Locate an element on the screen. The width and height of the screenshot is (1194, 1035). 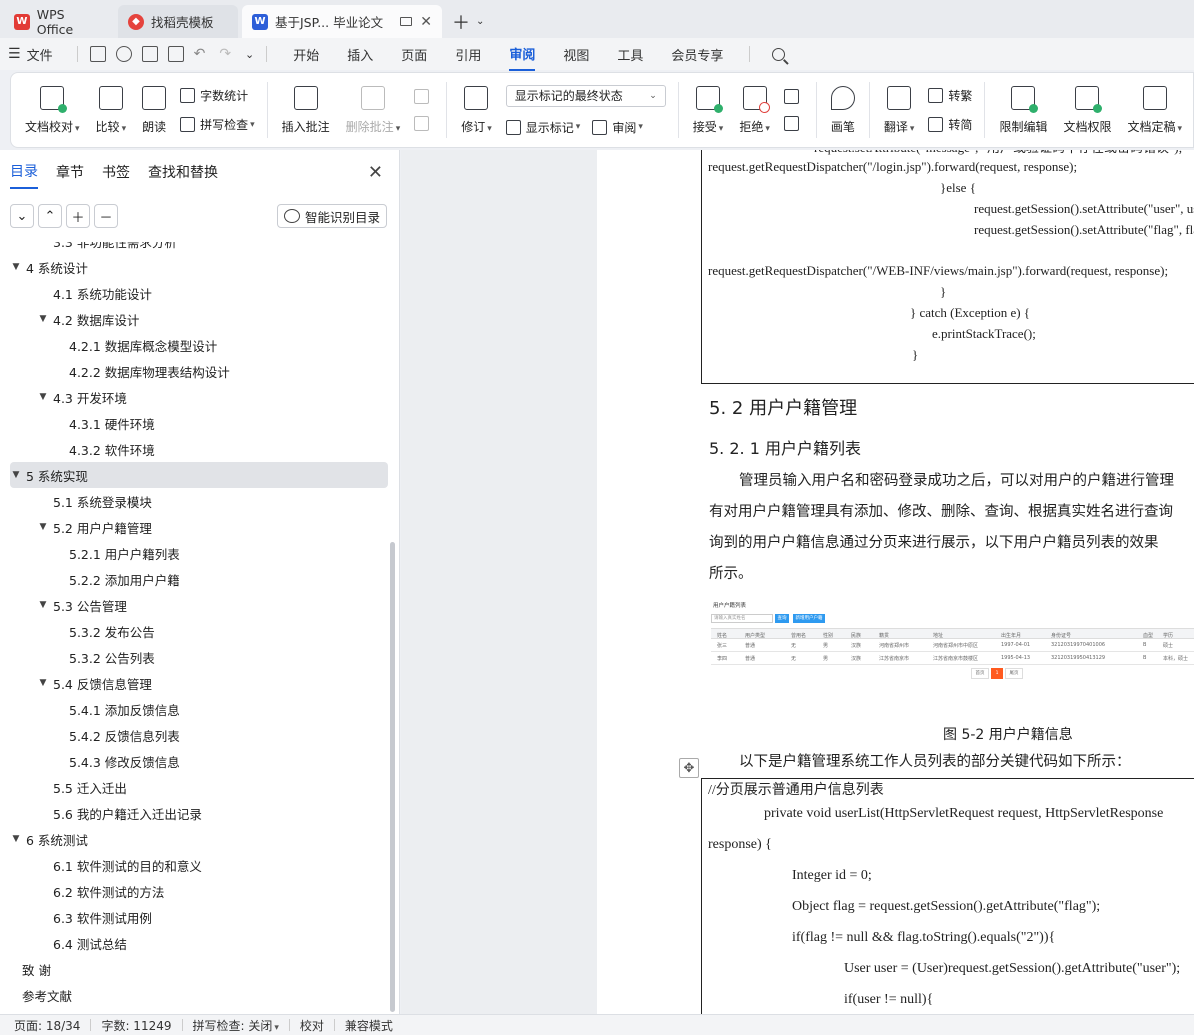
tab-chapters: 章节 is located at coordinates (70, 172).